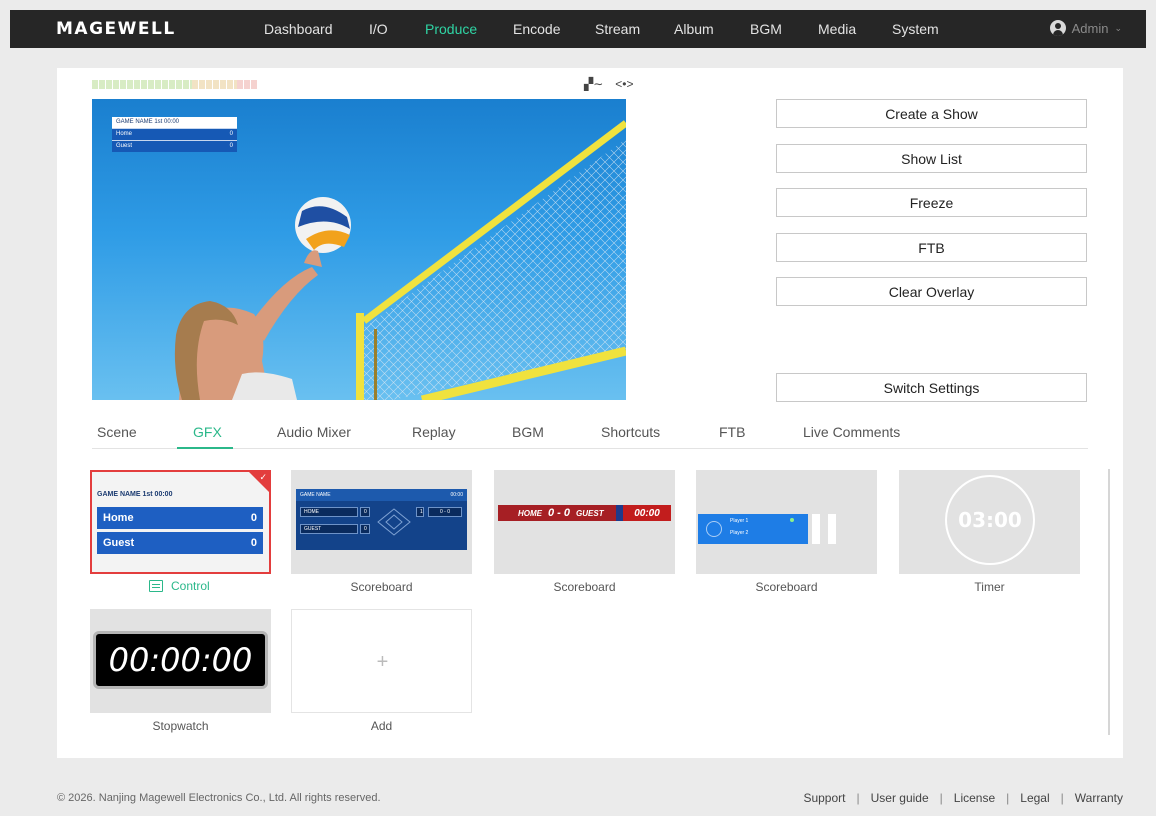  Describe the element at coordinates (434, 432) in the screenshot. I see `tab-replay: Replay` at that location.